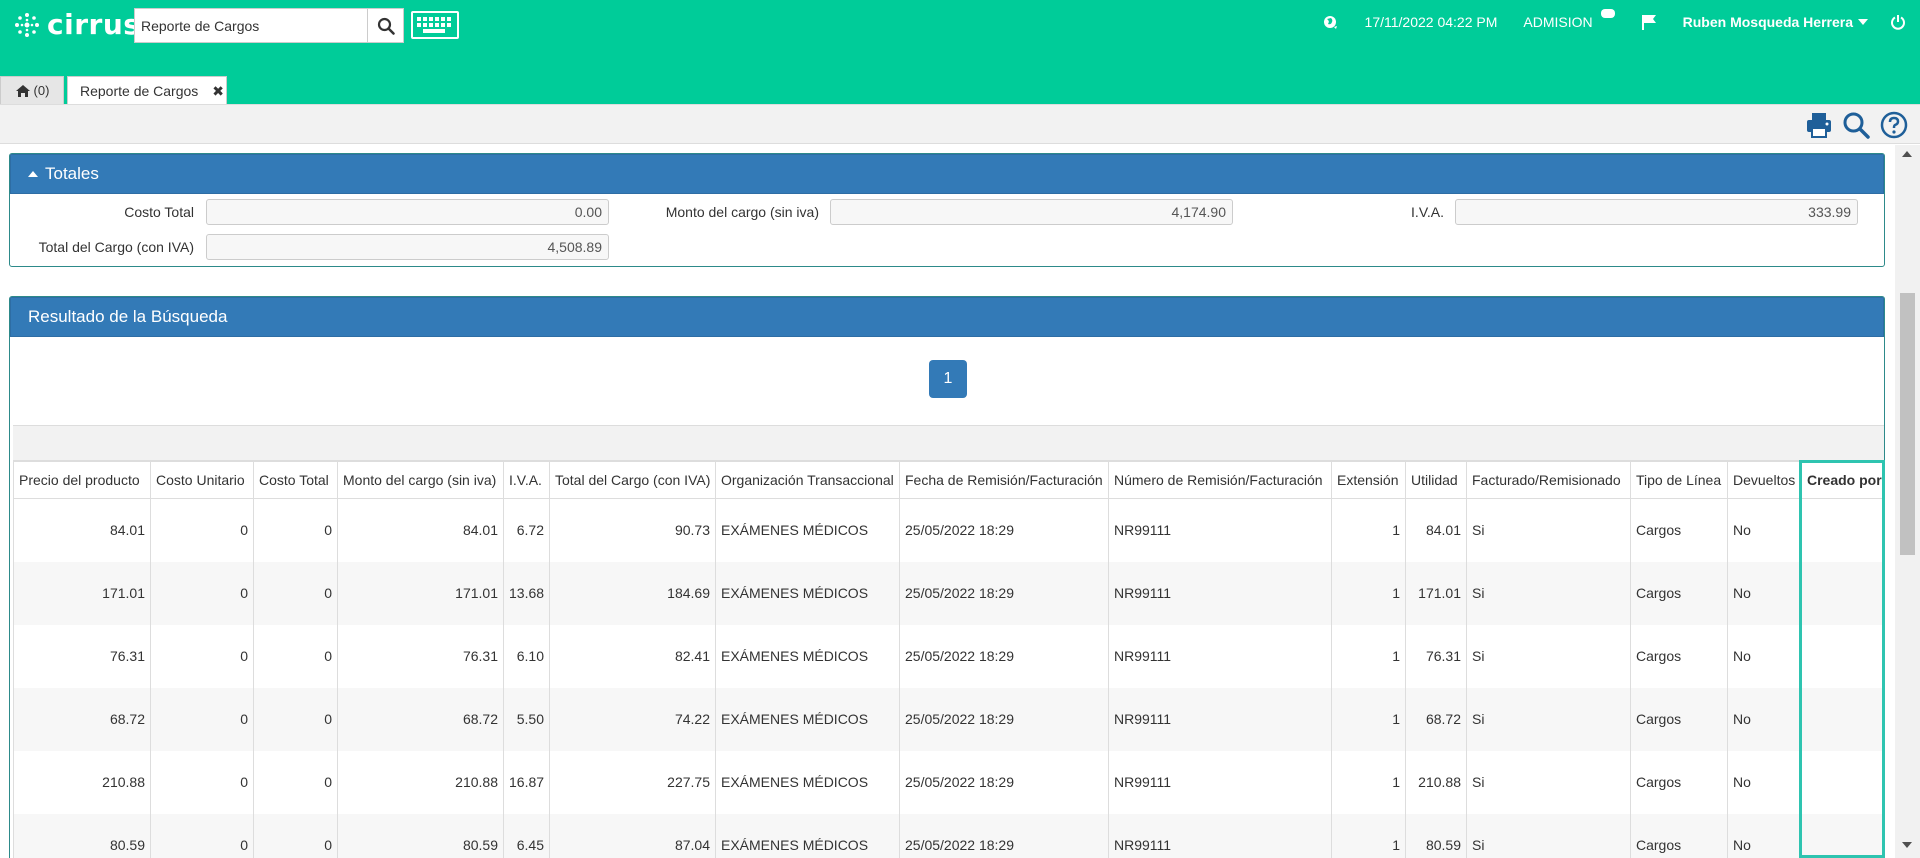 Image resolution: width=1920 pixels, height=858 pixels. What do you see at coordinates (1819, 125) in the screenshot?
I see `print-icon` at bounding box center [1819, 125].